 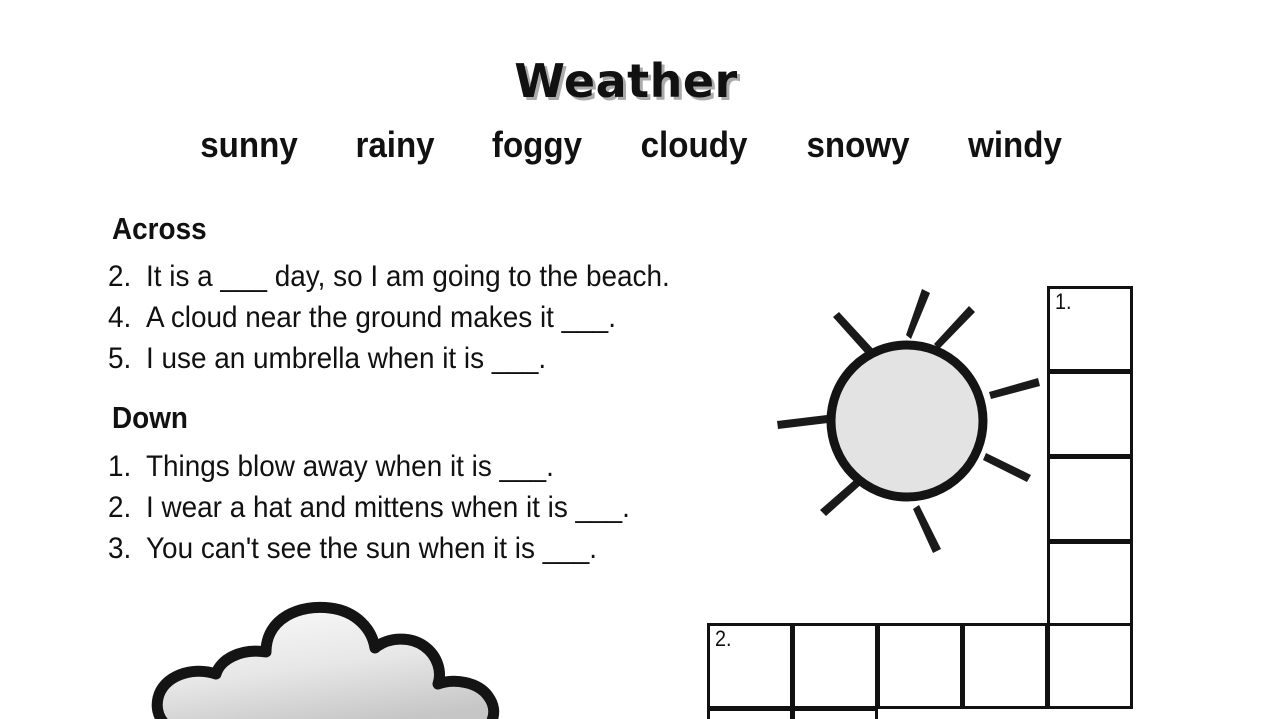 I want to click on grid-cell-down1-1: 1., so click(x=1090, y=329).